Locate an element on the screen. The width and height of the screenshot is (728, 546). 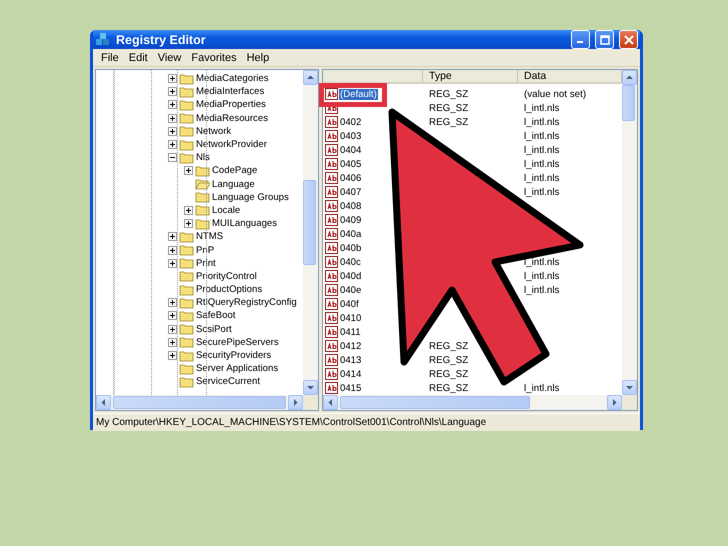
value-name: 0410 is located at coordinates (350, 318).